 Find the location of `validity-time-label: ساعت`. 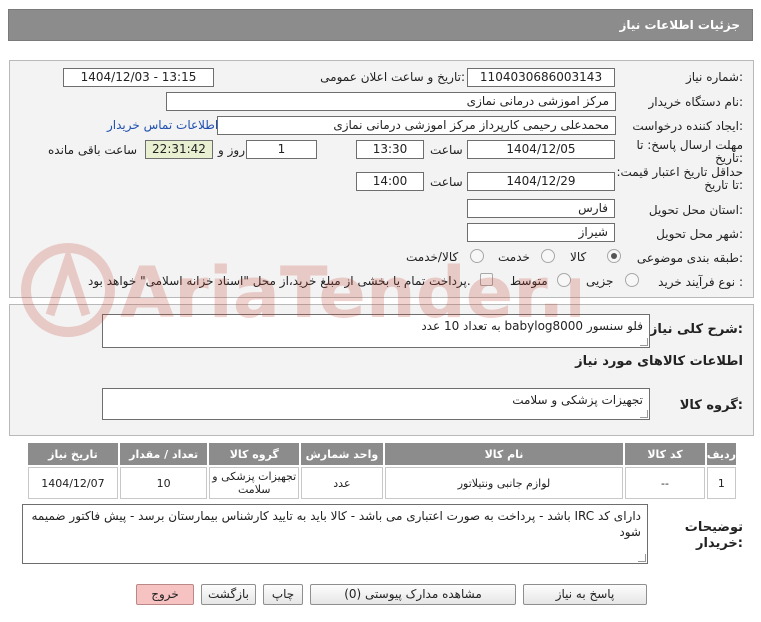

validity-time-label: ساعت is located at coordinates (446, 182).